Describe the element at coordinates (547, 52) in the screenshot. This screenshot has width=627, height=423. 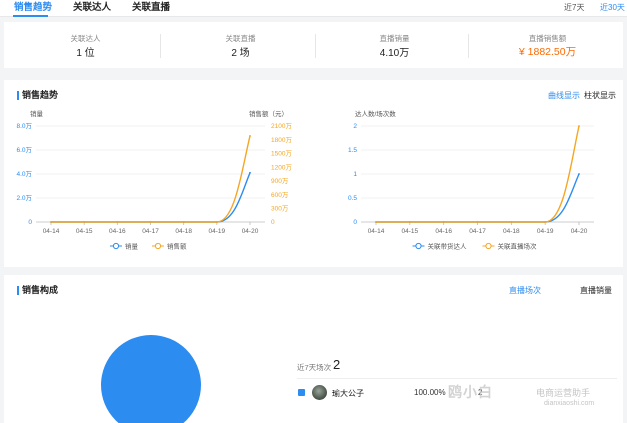
I see `stat-value: ¥ 1882.50万` at that location.